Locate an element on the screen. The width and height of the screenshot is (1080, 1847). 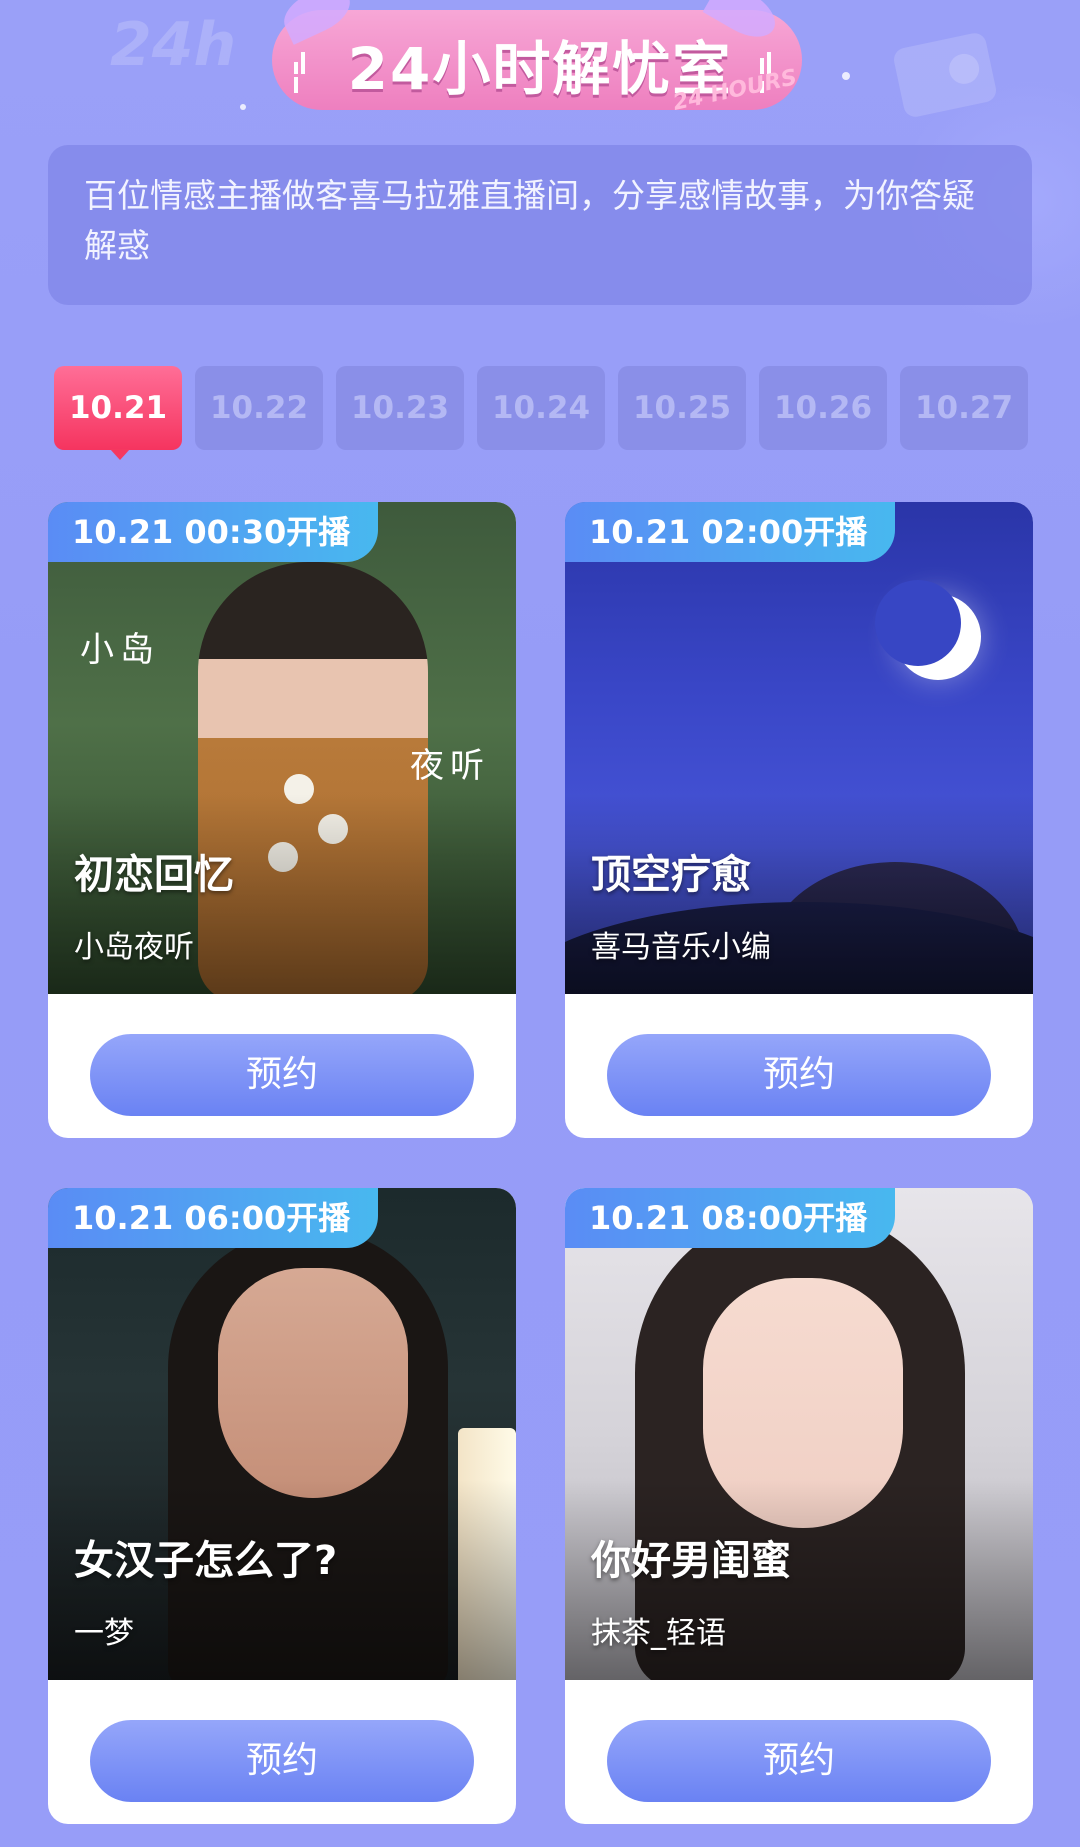
cover-handwriting: 夜听 is located at coordinates (450, 766).